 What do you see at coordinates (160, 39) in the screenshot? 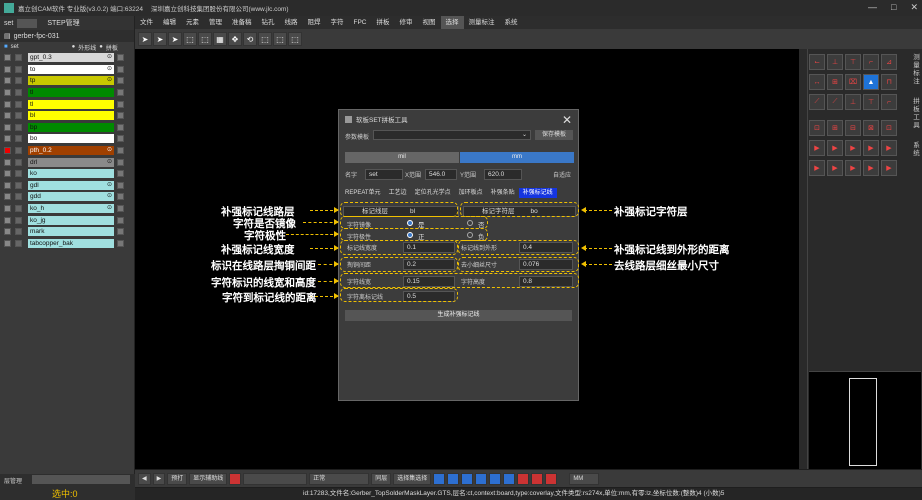
I see `select-arrow2-icon: ➤` at bounding box center [160, 39].